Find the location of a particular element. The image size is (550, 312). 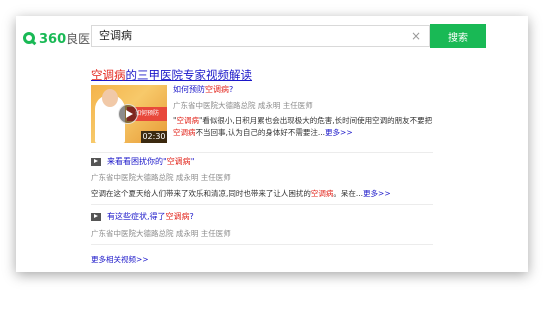

search-input is located at coordinates (250, 36).